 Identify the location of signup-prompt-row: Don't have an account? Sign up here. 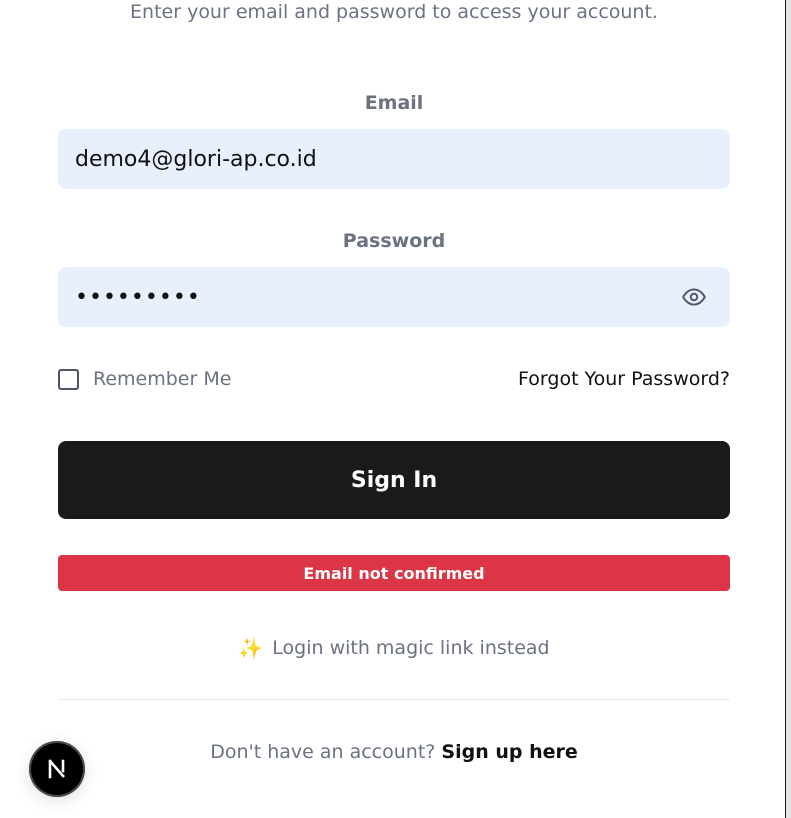
(394, 752).